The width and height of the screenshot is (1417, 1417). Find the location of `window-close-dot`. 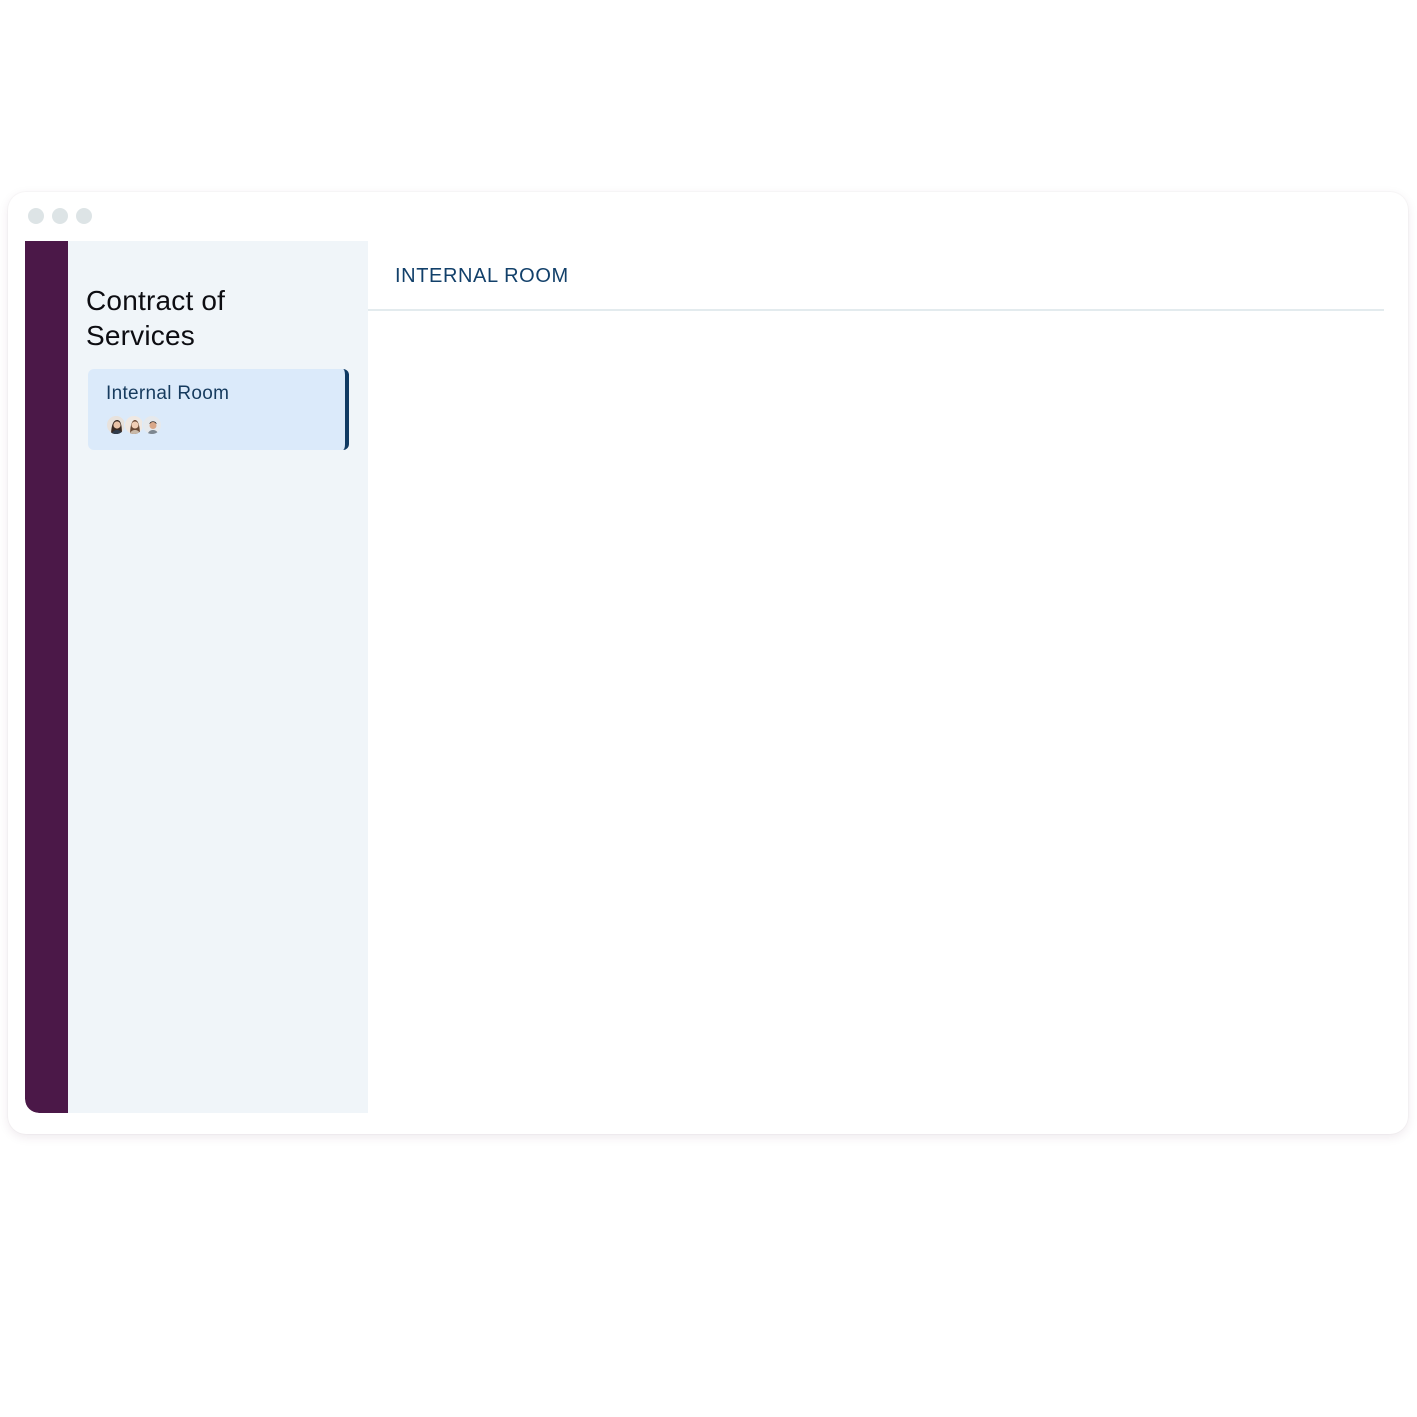

window-close-dot is located at coordinates (36, 216).